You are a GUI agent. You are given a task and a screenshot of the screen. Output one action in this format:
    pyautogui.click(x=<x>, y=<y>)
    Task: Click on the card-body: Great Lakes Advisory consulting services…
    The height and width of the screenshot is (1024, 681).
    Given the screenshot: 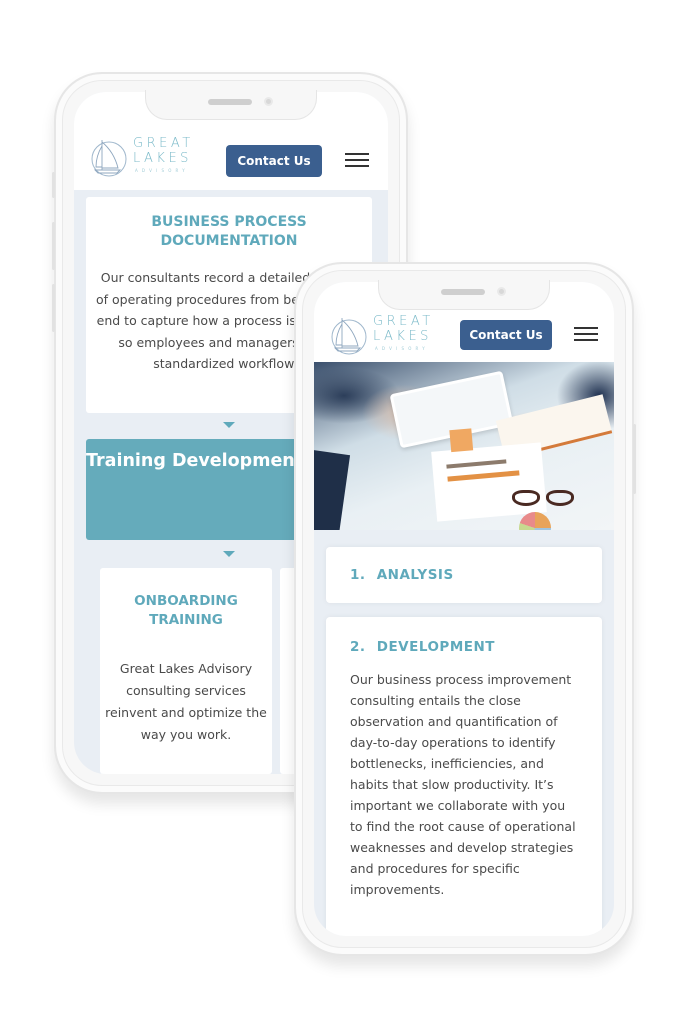 What is the action you would take?
    pyautogui.click(x=186, y=701)
    